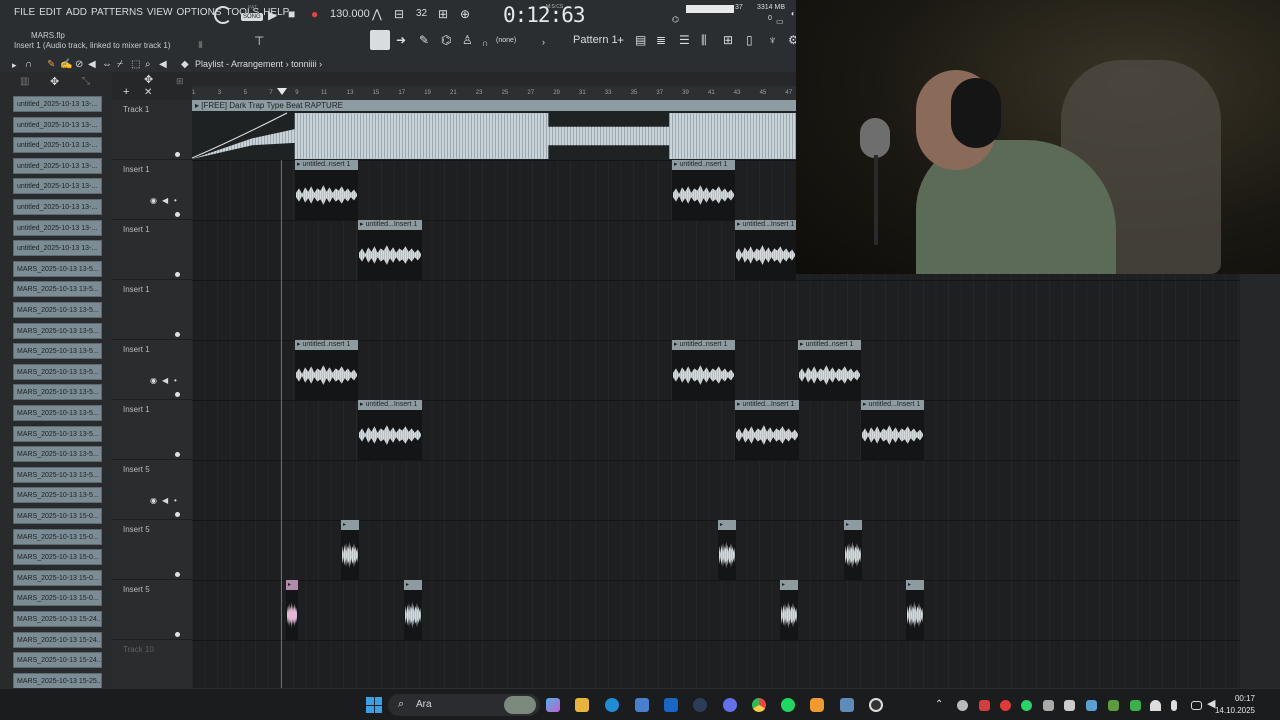 The height and width of the screenshot is (720, 1280). I want to click on playlist-menu-icon: ▸, so click(14, 65).